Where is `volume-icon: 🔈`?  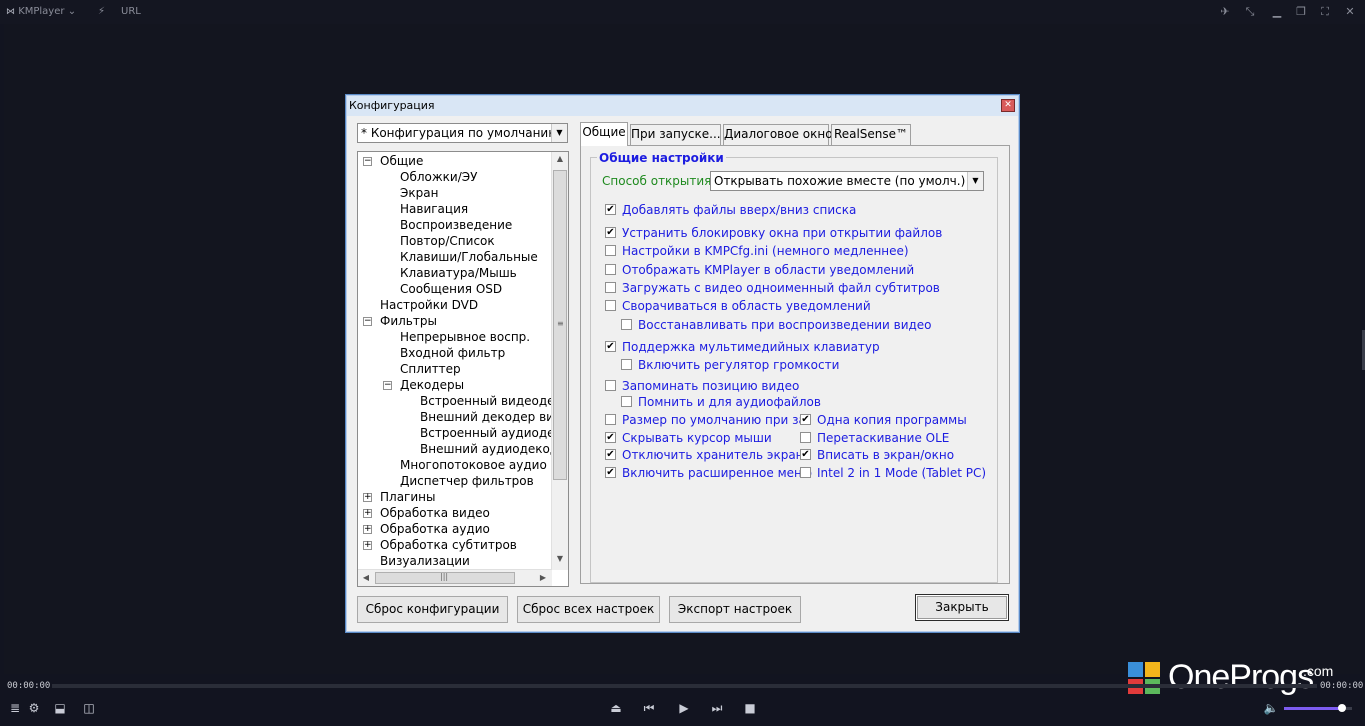 volume-icon: 🔈 is located at coordinates (1271, 708).